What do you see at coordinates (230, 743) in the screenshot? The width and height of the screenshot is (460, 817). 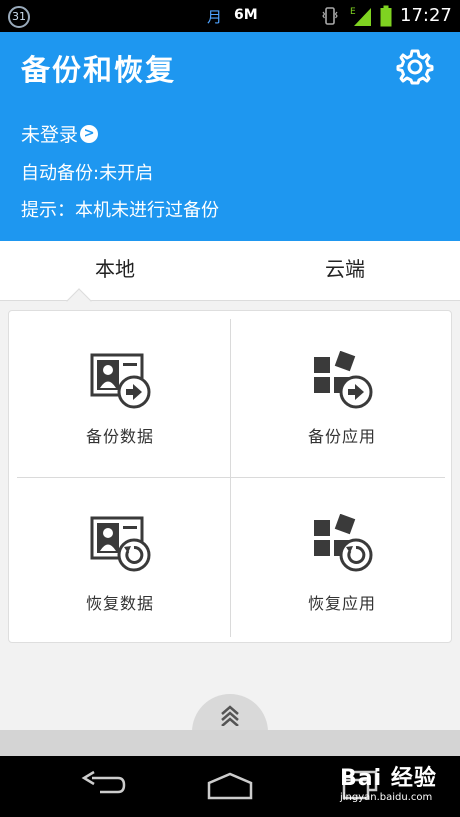 I see `bottom-strip` at bounding box center [230, 743].